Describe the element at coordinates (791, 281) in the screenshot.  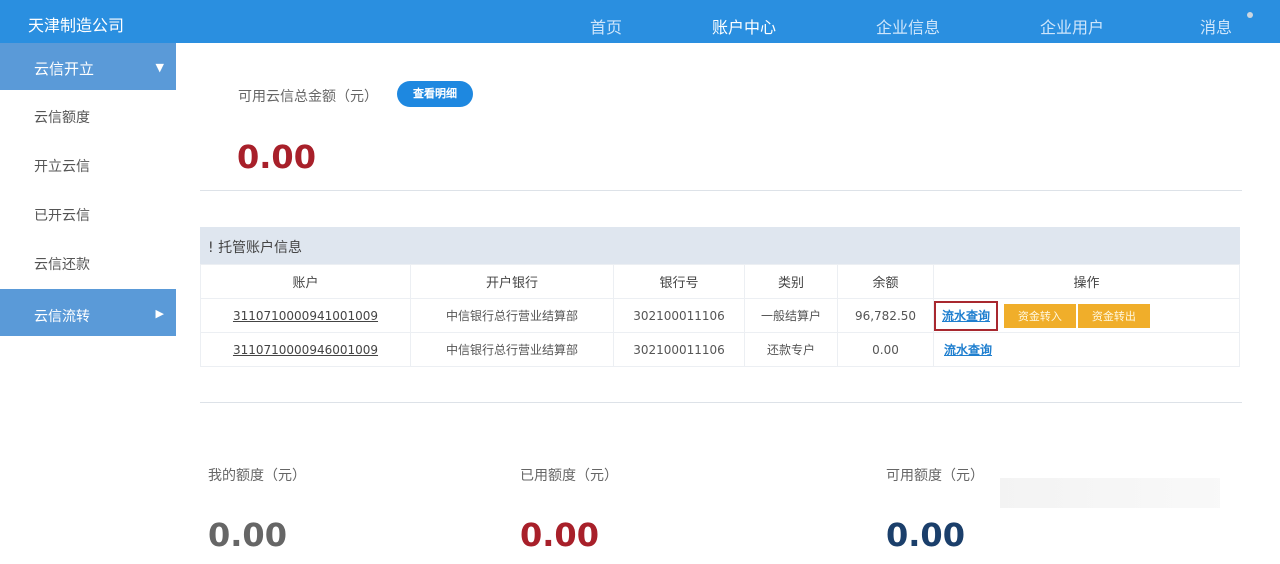
I see `col-type: 类别` at that location.